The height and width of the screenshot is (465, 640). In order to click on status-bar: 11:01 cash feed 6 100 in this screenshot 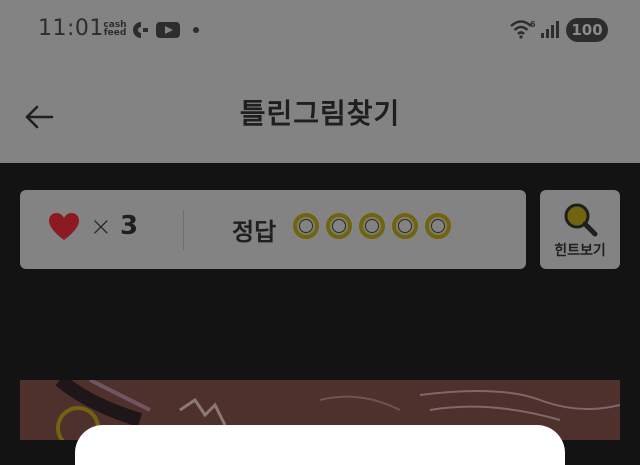, I will do `click(320, 31)`.